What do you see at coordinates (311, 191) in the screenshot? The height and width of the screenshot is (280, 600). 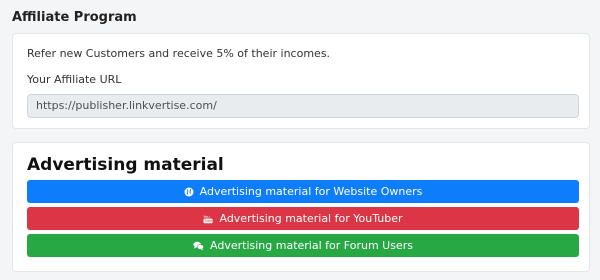 I see `website-owners-button-label: Advertising material for Website Owners` at bounding box center [311, 191].